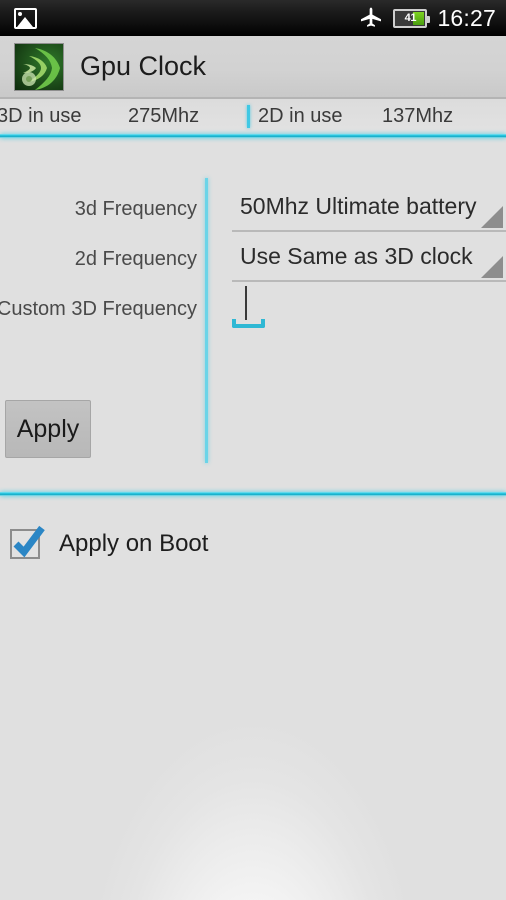 The width and height of the screenshot is (506, 900). I want to click on dropdown-2d-frequency: Use Same as 3D clock, so click(369, 259).